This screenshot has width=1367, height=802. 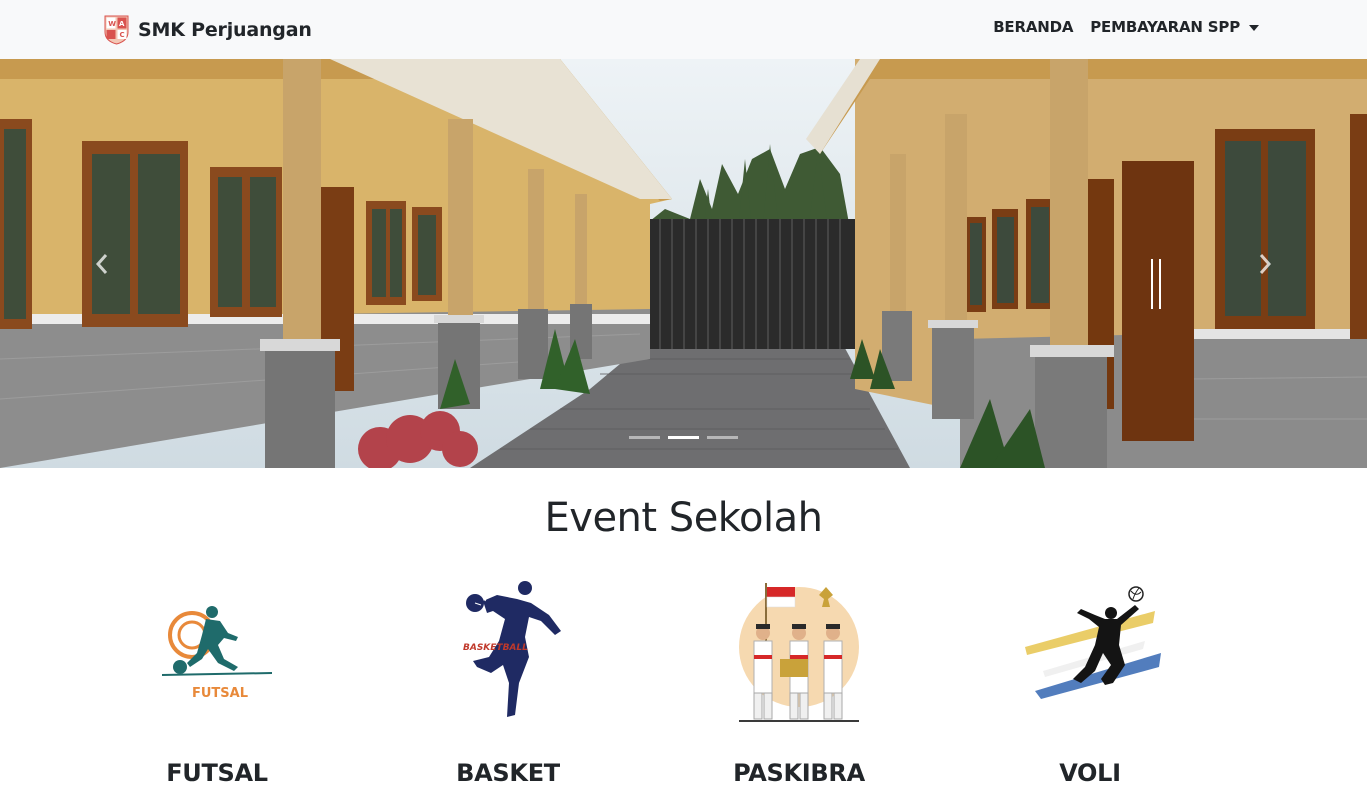 What do you see at coordinates (1165, 27) in the screenshot?
I see `nav-item-label: PEMBAYARAN SPP` at bounding box center [1165, 27].